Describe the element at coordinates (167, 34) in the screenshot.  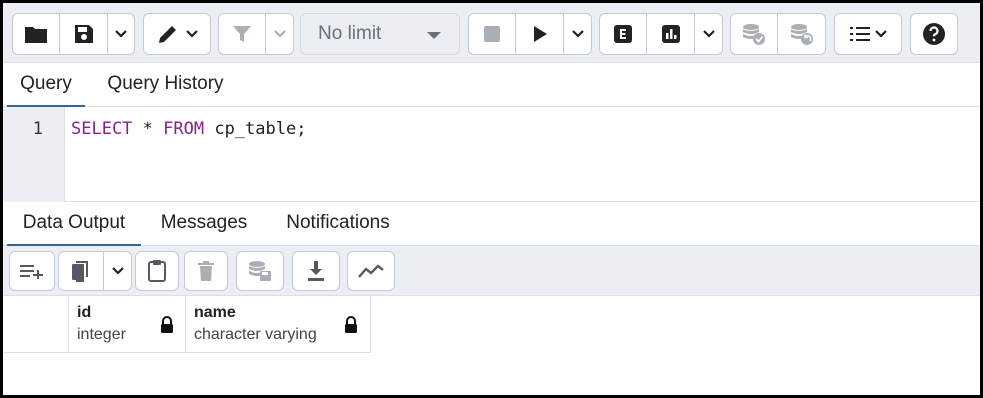
I see `pencil-icon` at that location.